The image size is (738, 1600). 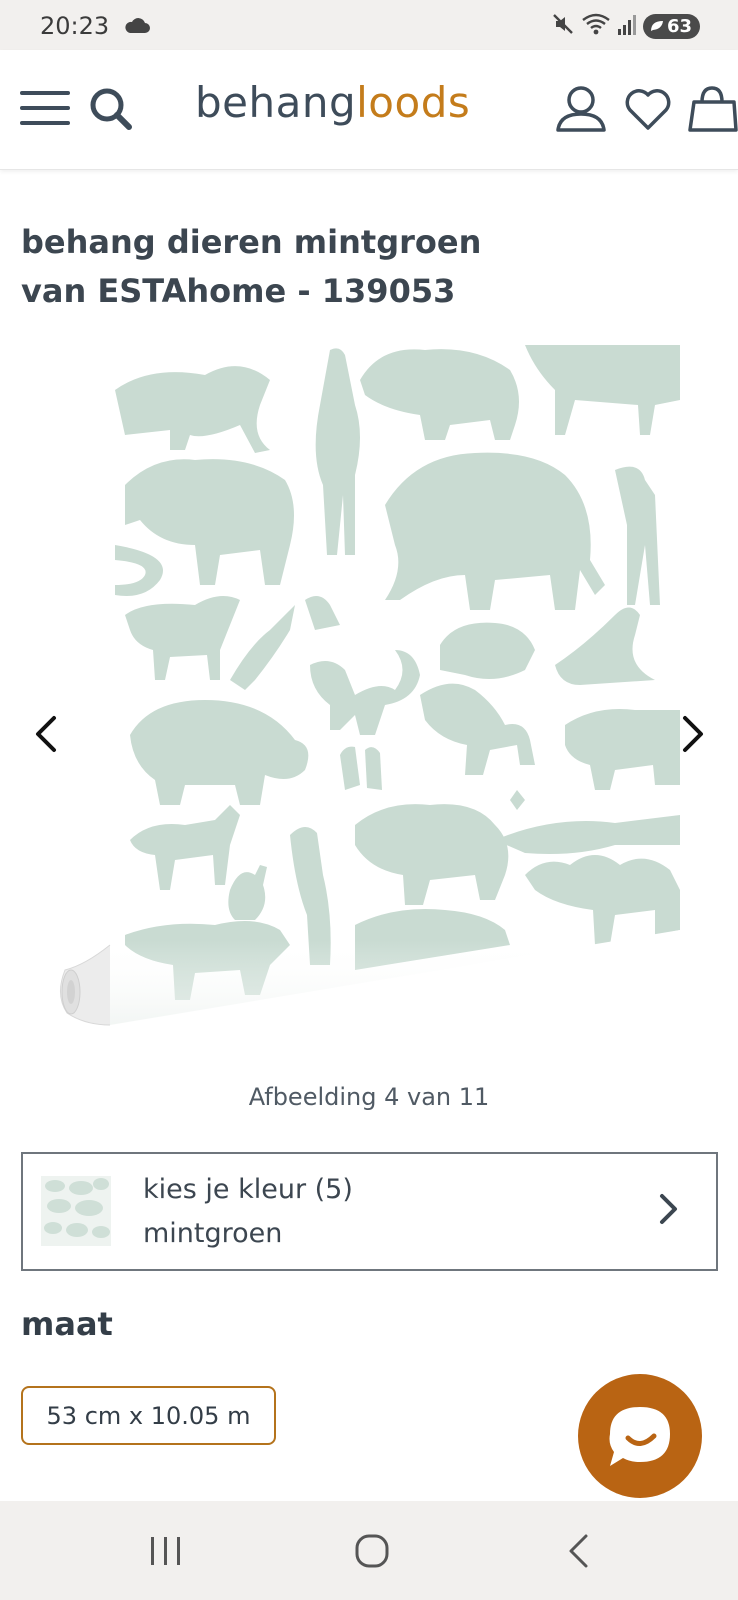 I want to click on status-bar: 20:23 63, so click(x=369, y=25).